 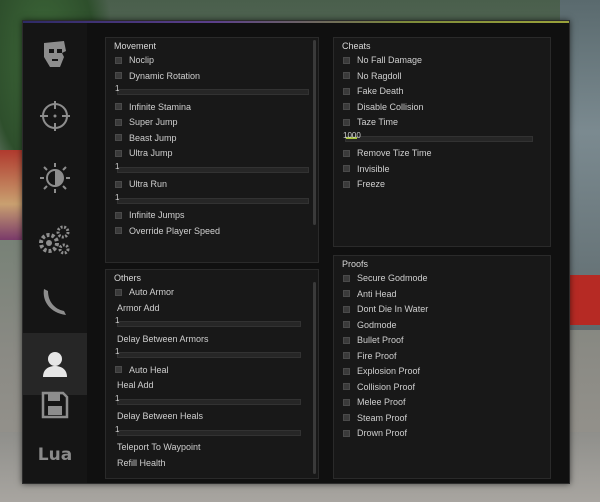 I want to click on checkbox-row: Godmode, so click(x=370, y=325).